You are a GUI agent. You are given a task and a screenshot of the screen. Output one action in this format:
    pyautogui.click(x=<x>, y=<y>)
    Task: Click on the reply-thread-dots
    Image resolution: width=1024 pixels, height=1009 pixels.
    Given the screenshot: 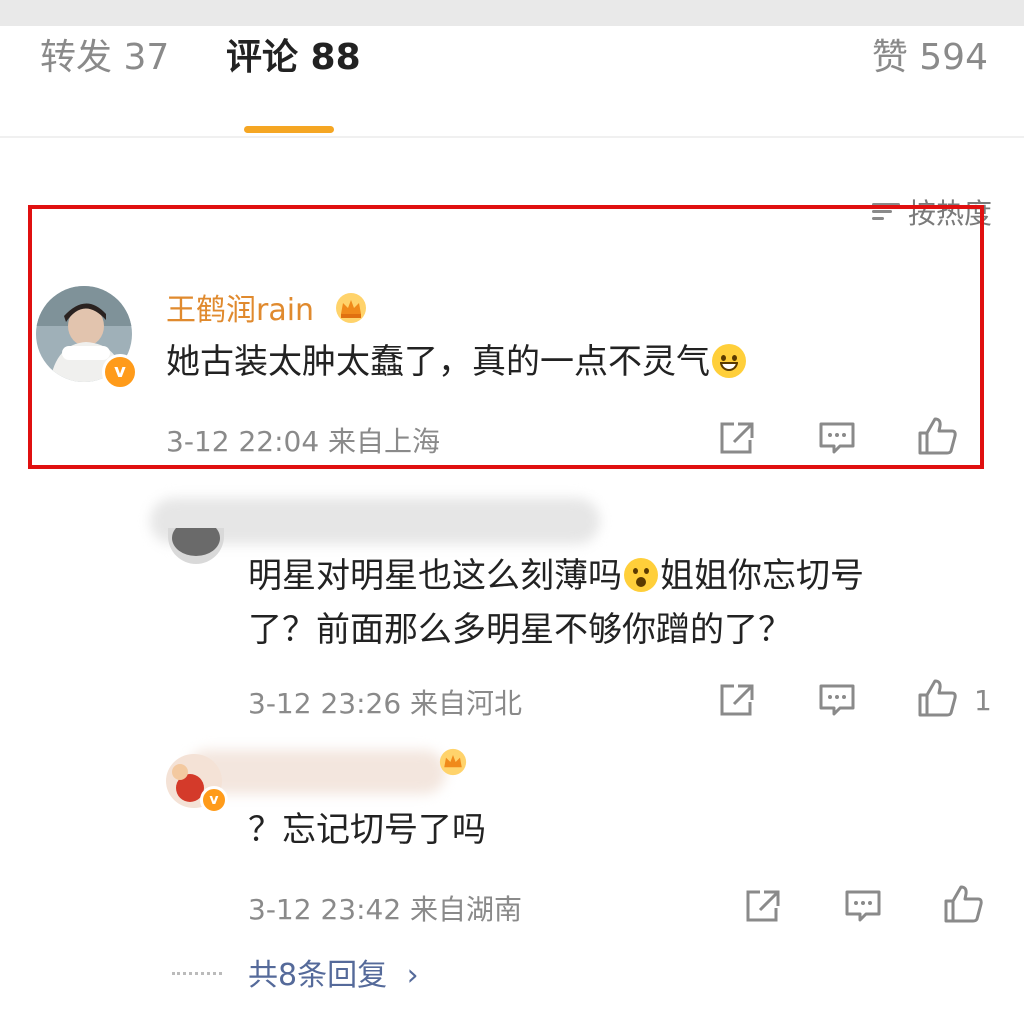 What is the action you would take?
    pyautogui.click(x=197, y=973)
    